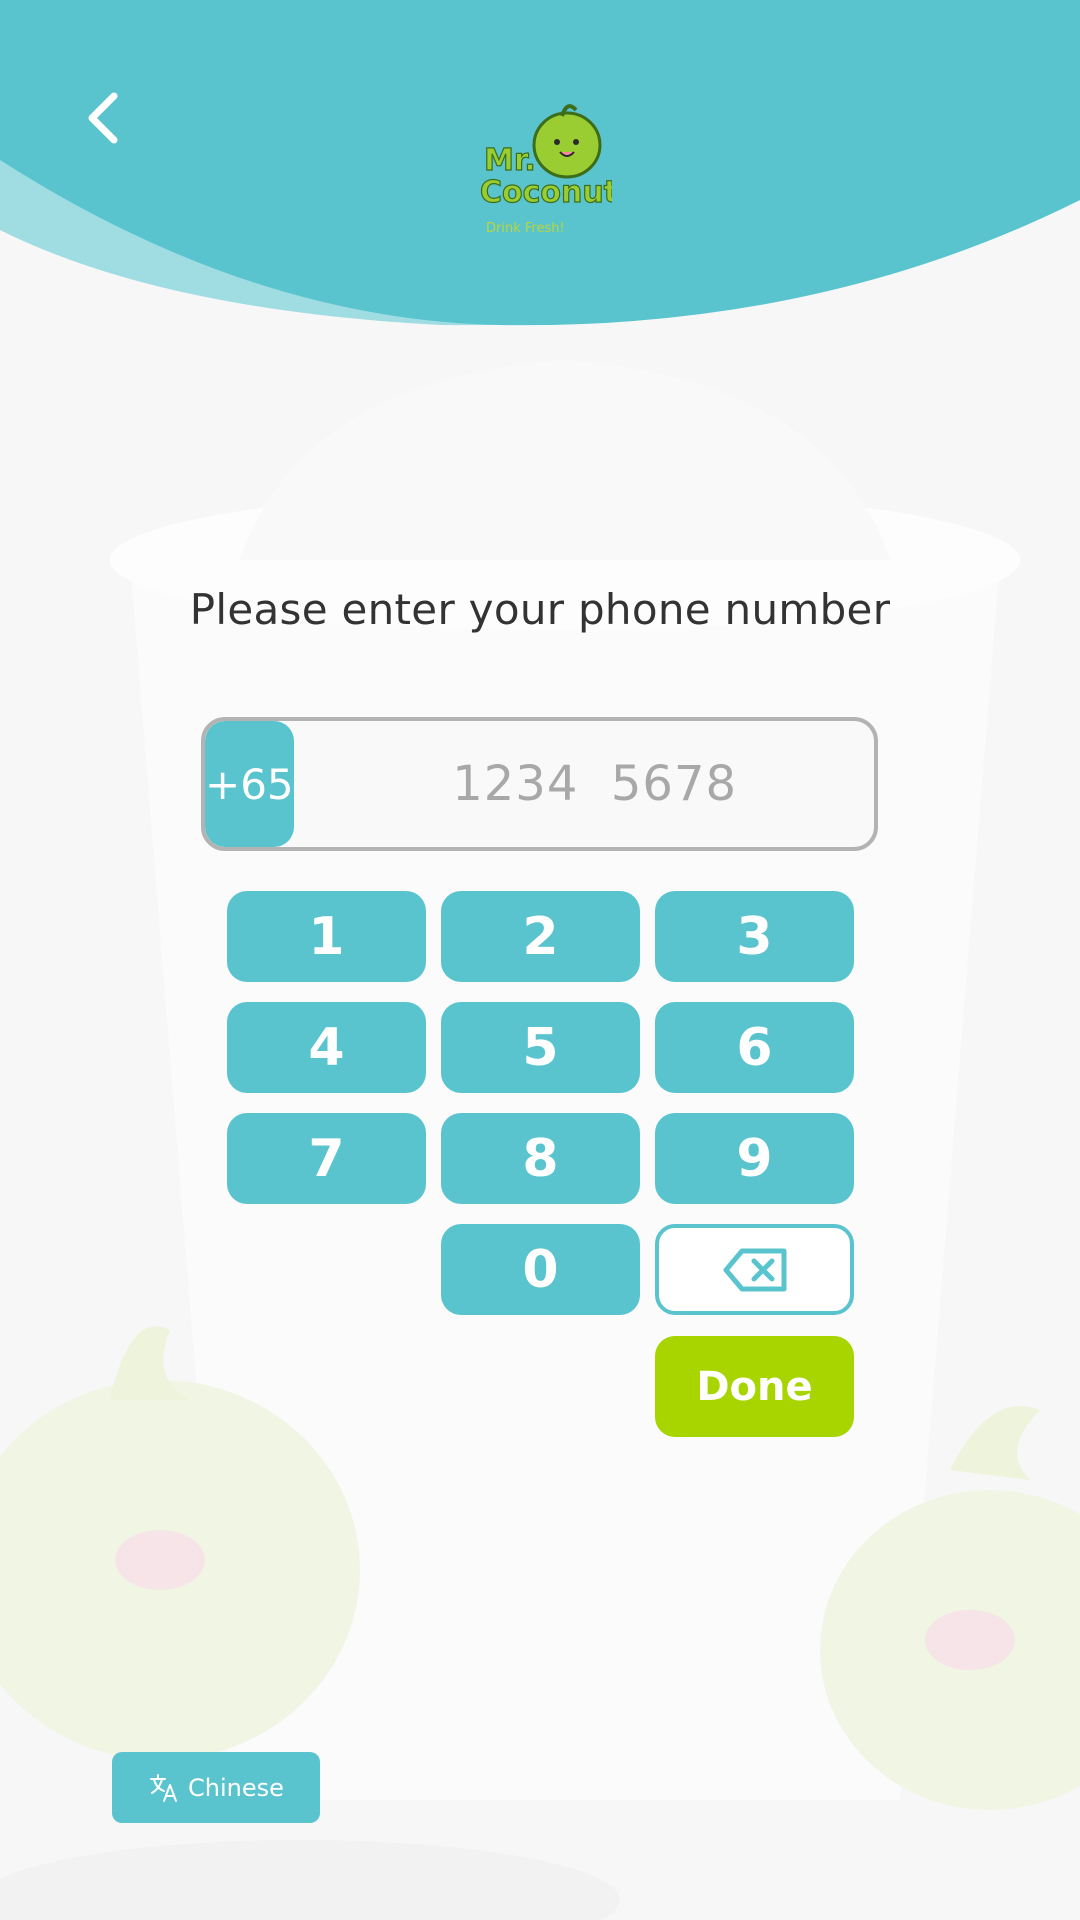 The image size is (1080, 1920). What do you see at coordinates (326, 1158) in the screenshot?
I see `key-7: 7` at bounding box center [326, 1158].